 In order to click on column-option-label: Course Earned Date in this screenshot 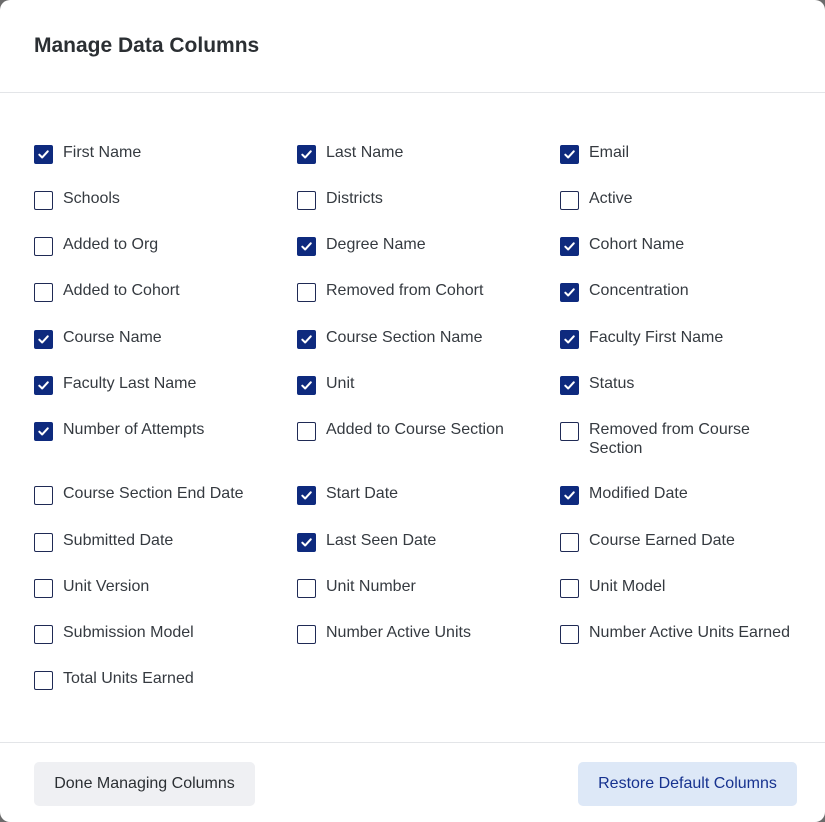, I will do `click(662, 540)`.